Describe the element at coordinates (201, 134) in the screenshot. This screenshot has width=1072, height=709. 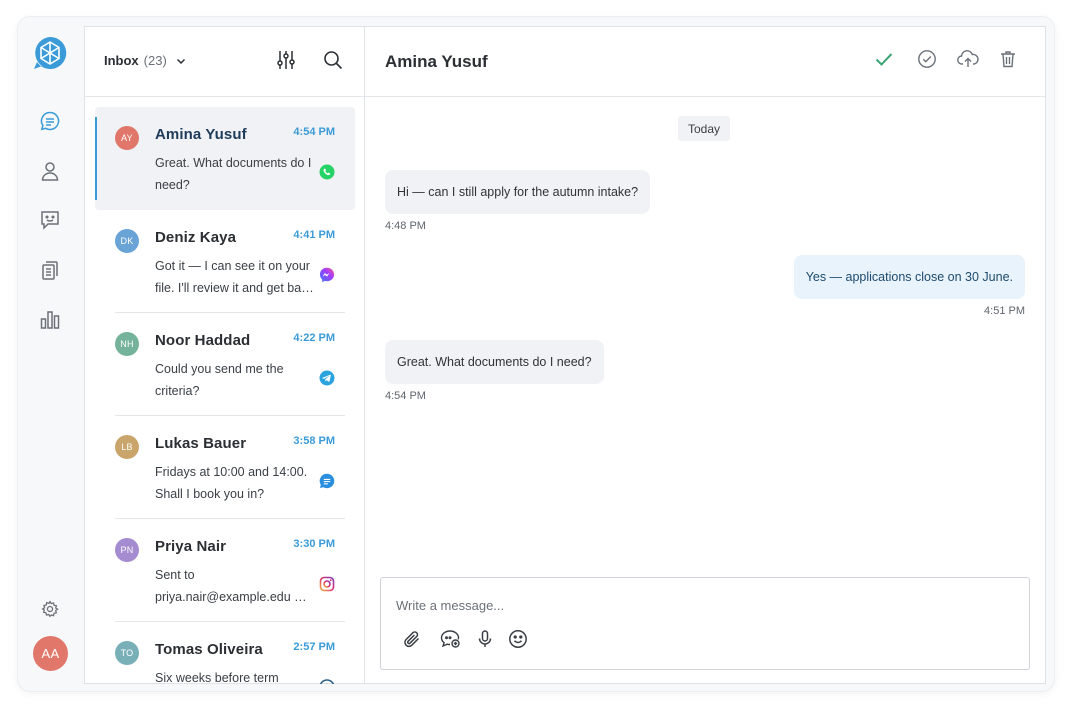
I see `contact-name: Amina Yusuf` at that location.